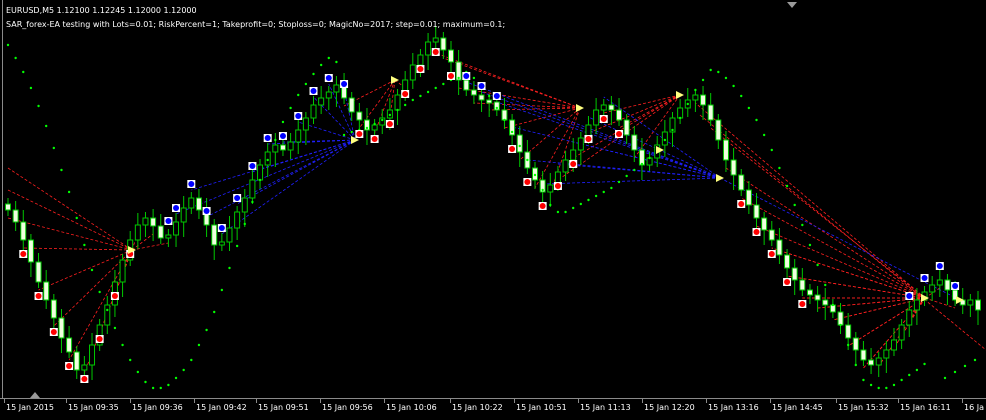  I want to click on time-axis-label: 15 Jan 16:11, so click(925, 407).